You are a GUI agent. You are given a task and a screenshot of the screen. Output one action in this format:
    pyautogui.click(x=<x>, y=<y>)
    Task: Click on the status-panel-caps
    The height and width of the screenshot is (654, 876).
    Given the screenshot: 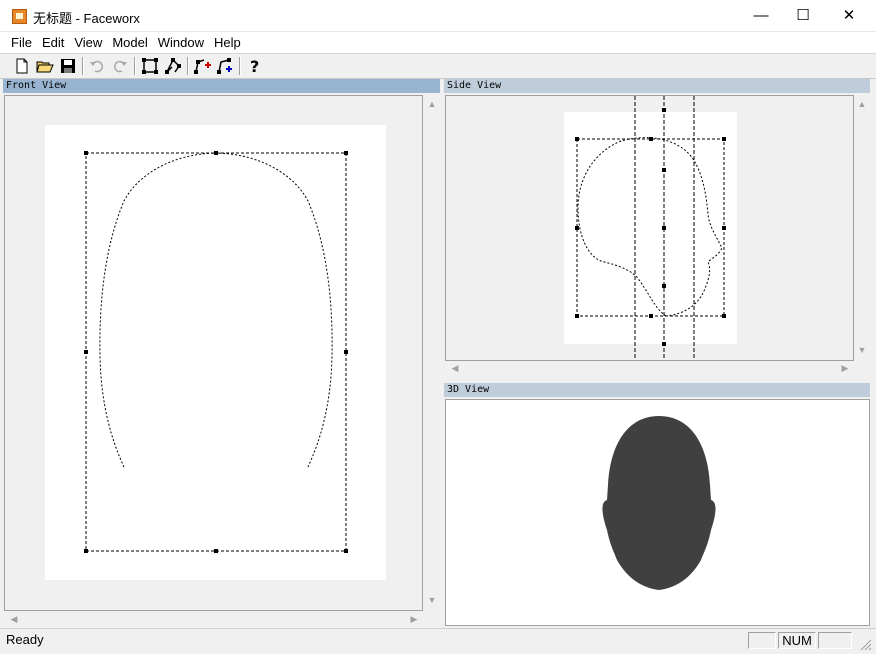 What is the action you would take?
    pyautogui.click(x=762, y=640)
    